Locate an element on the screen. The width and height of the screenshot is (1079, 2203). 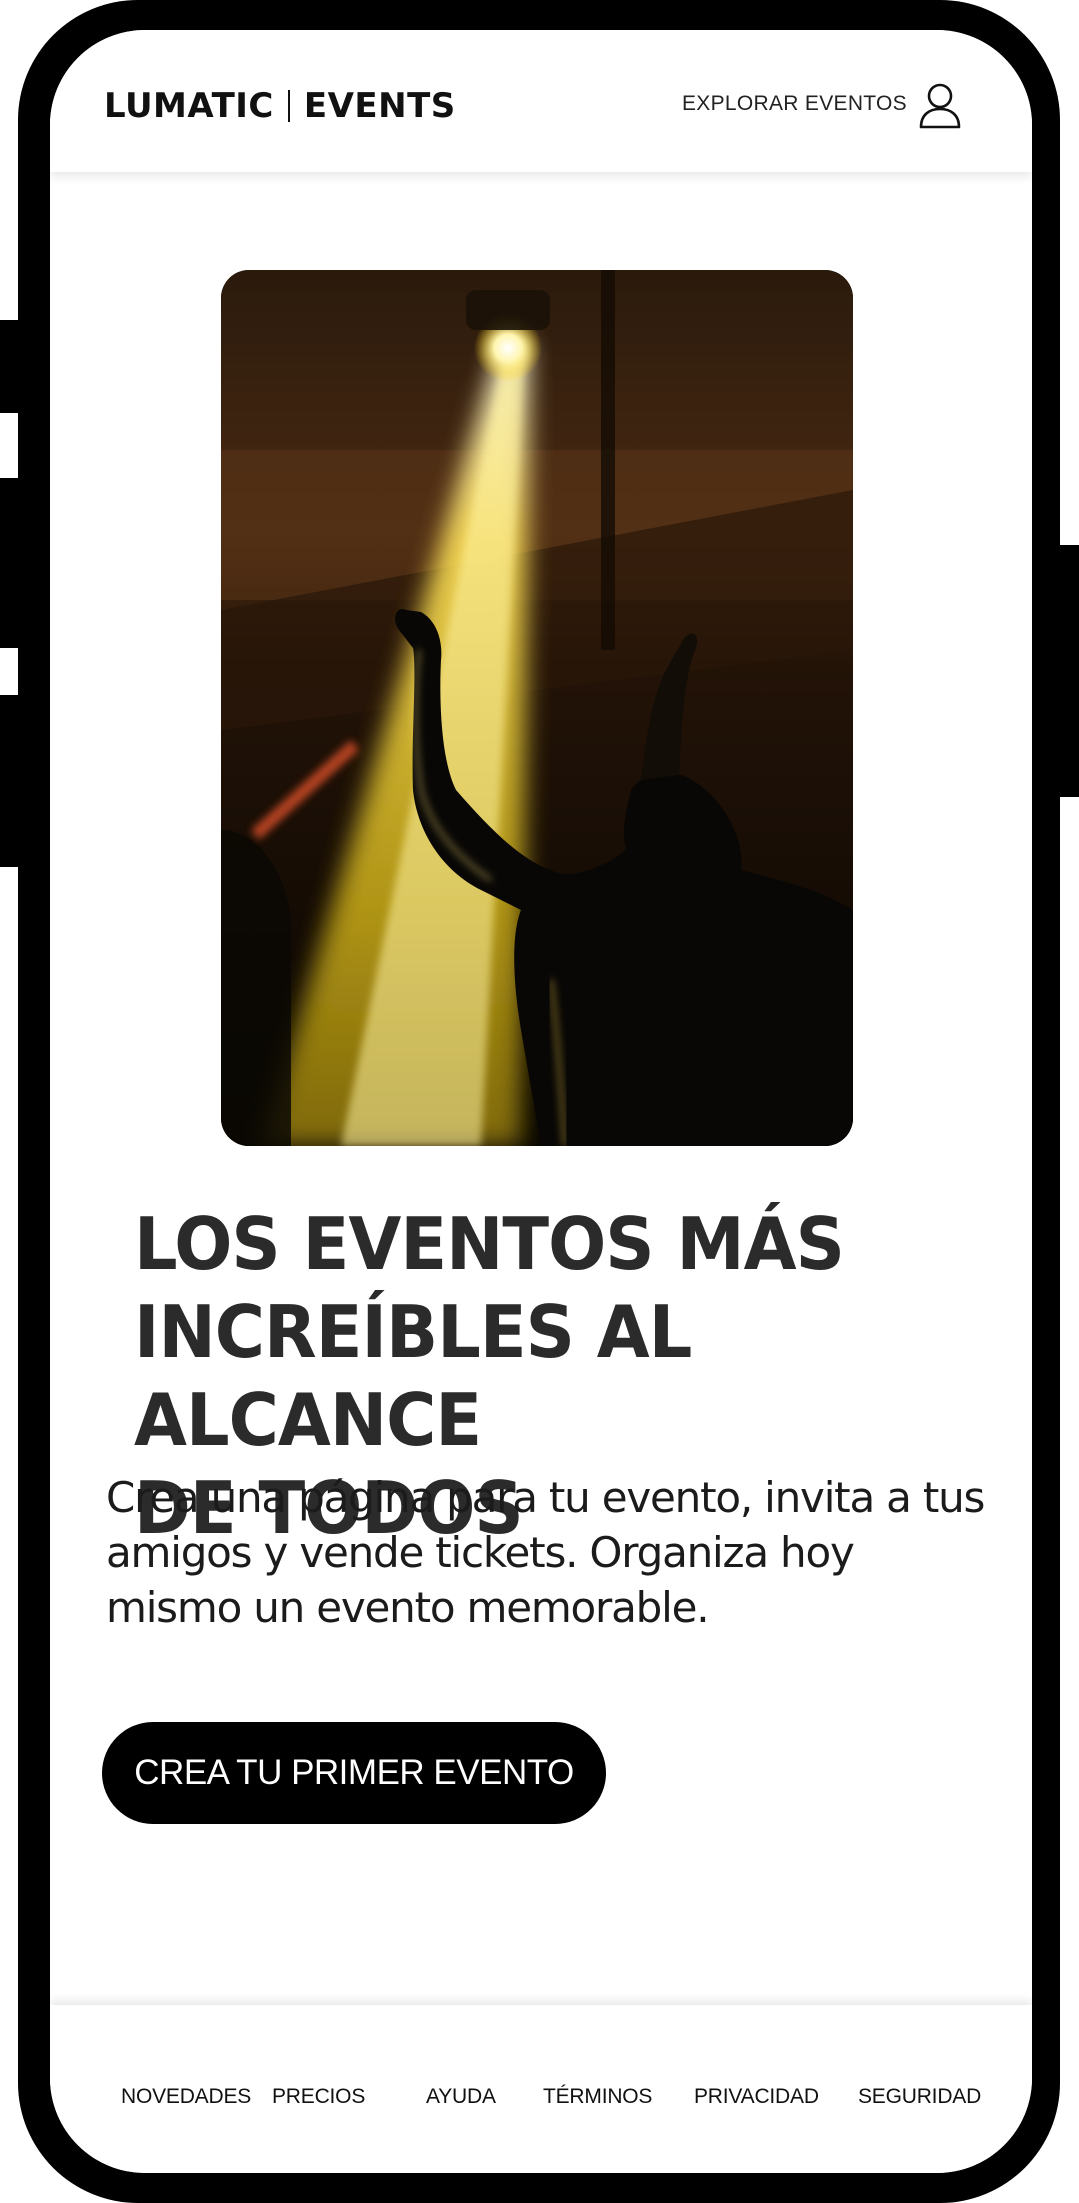
footer-link-privacidad: PRIVACIDAD is located at coordinates (756, 2097).